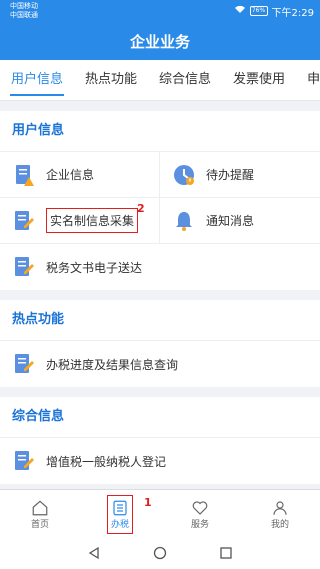  I want to click on annotation-2: 2, so click(141, 208).